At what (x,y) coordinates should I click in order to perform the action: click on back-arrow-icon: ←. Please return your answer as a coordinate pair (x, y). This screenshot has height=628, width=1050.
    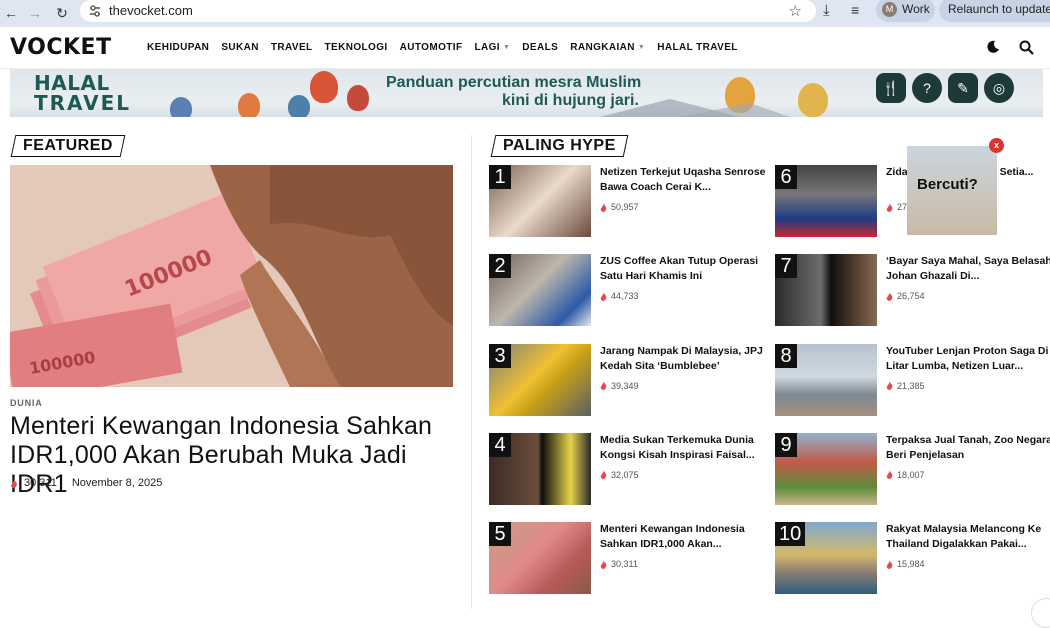
    Looking at the image, I should click on (11, 13).